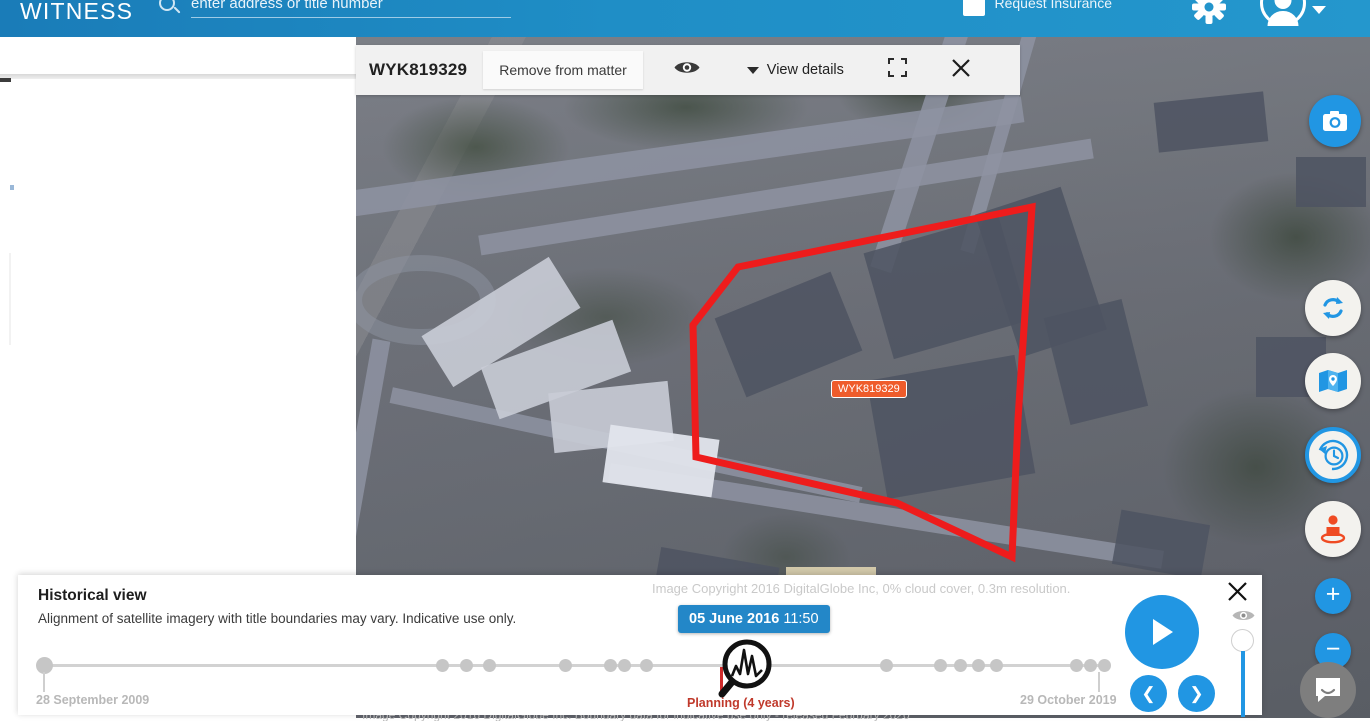  I want to click on selected-date-badge: 05 June 2016 11:50, so click(754, 619).